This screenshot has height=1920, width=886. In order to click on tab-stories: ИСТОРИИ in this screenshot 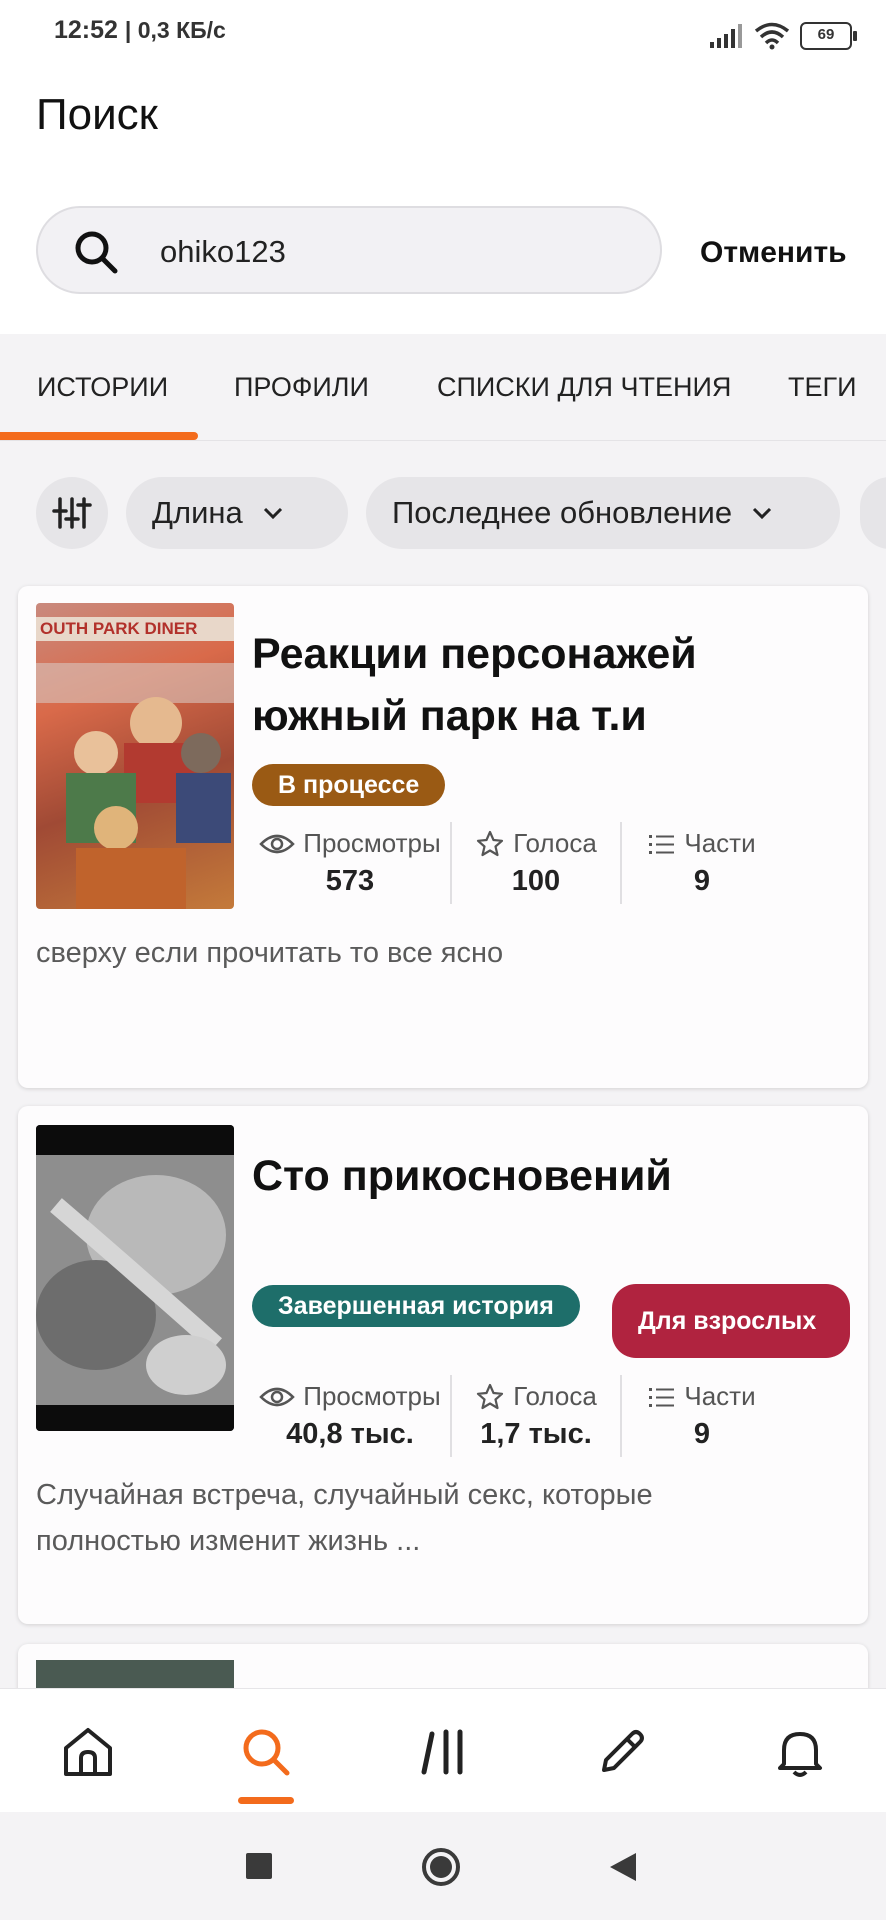, I will do `click(102, 387)`.